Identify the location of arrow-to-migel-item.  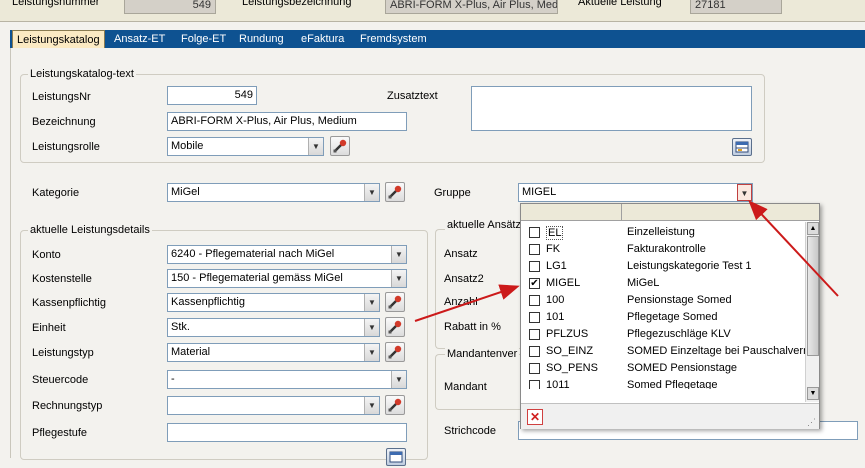
(467, 303).